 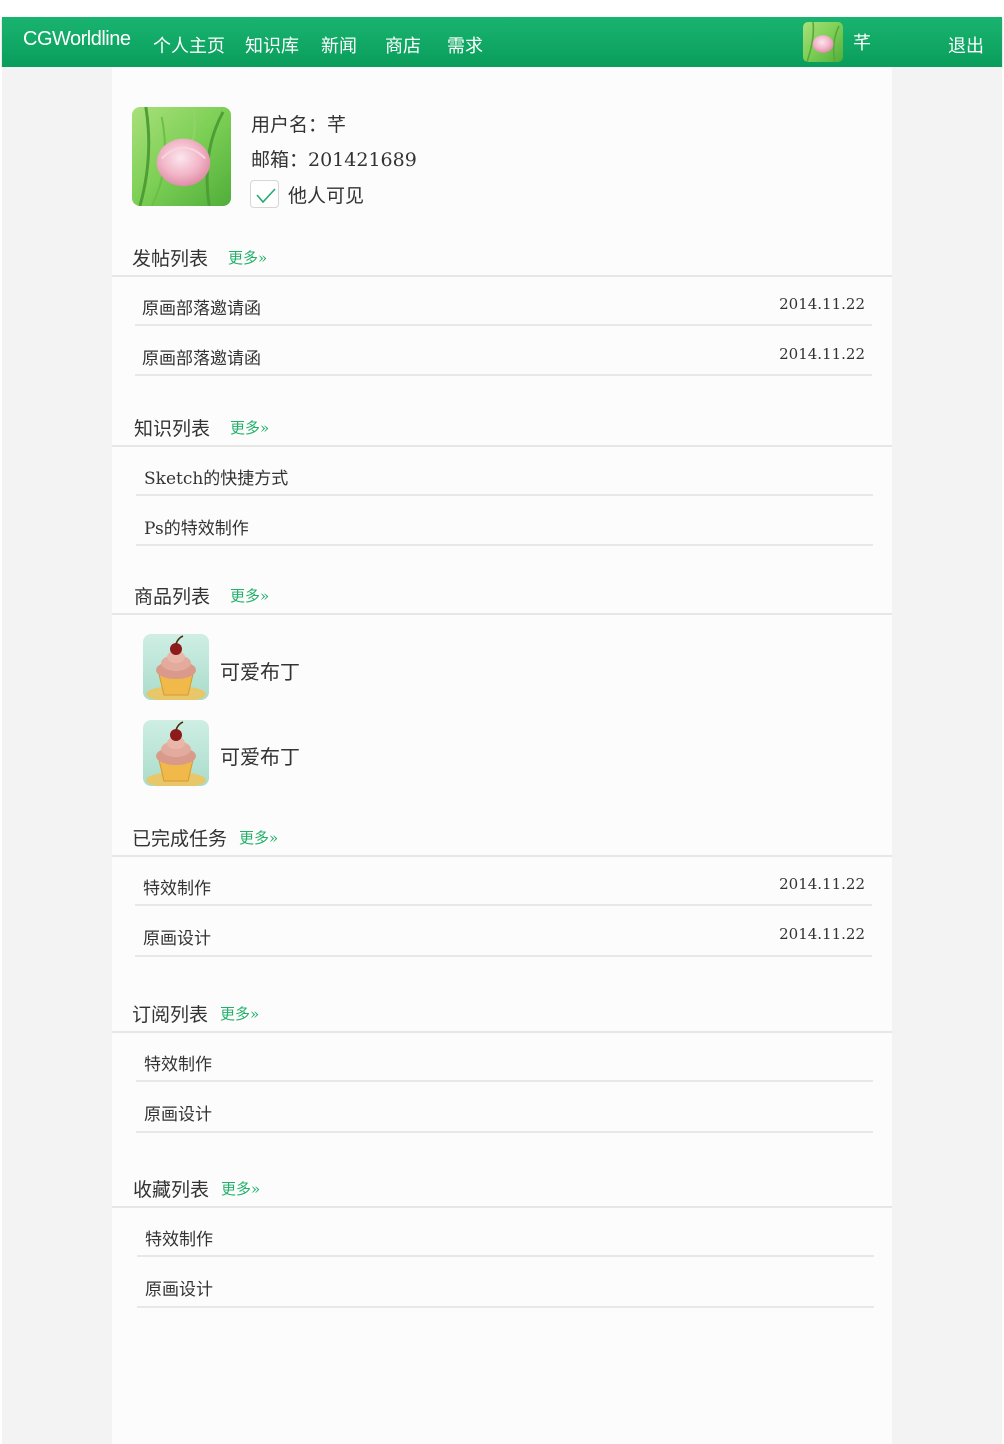 I want to click on section-title-products: 商品列表, so click(x=172, y=597).